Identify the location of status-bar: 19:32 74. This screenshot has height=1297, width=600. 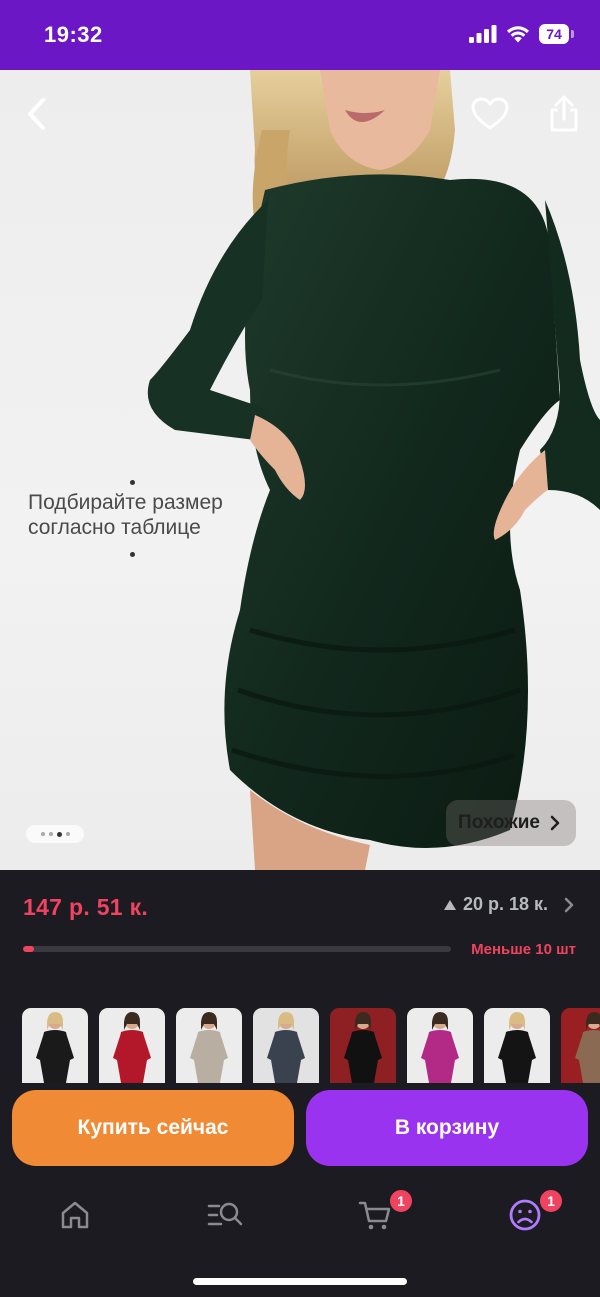
(300, 35).